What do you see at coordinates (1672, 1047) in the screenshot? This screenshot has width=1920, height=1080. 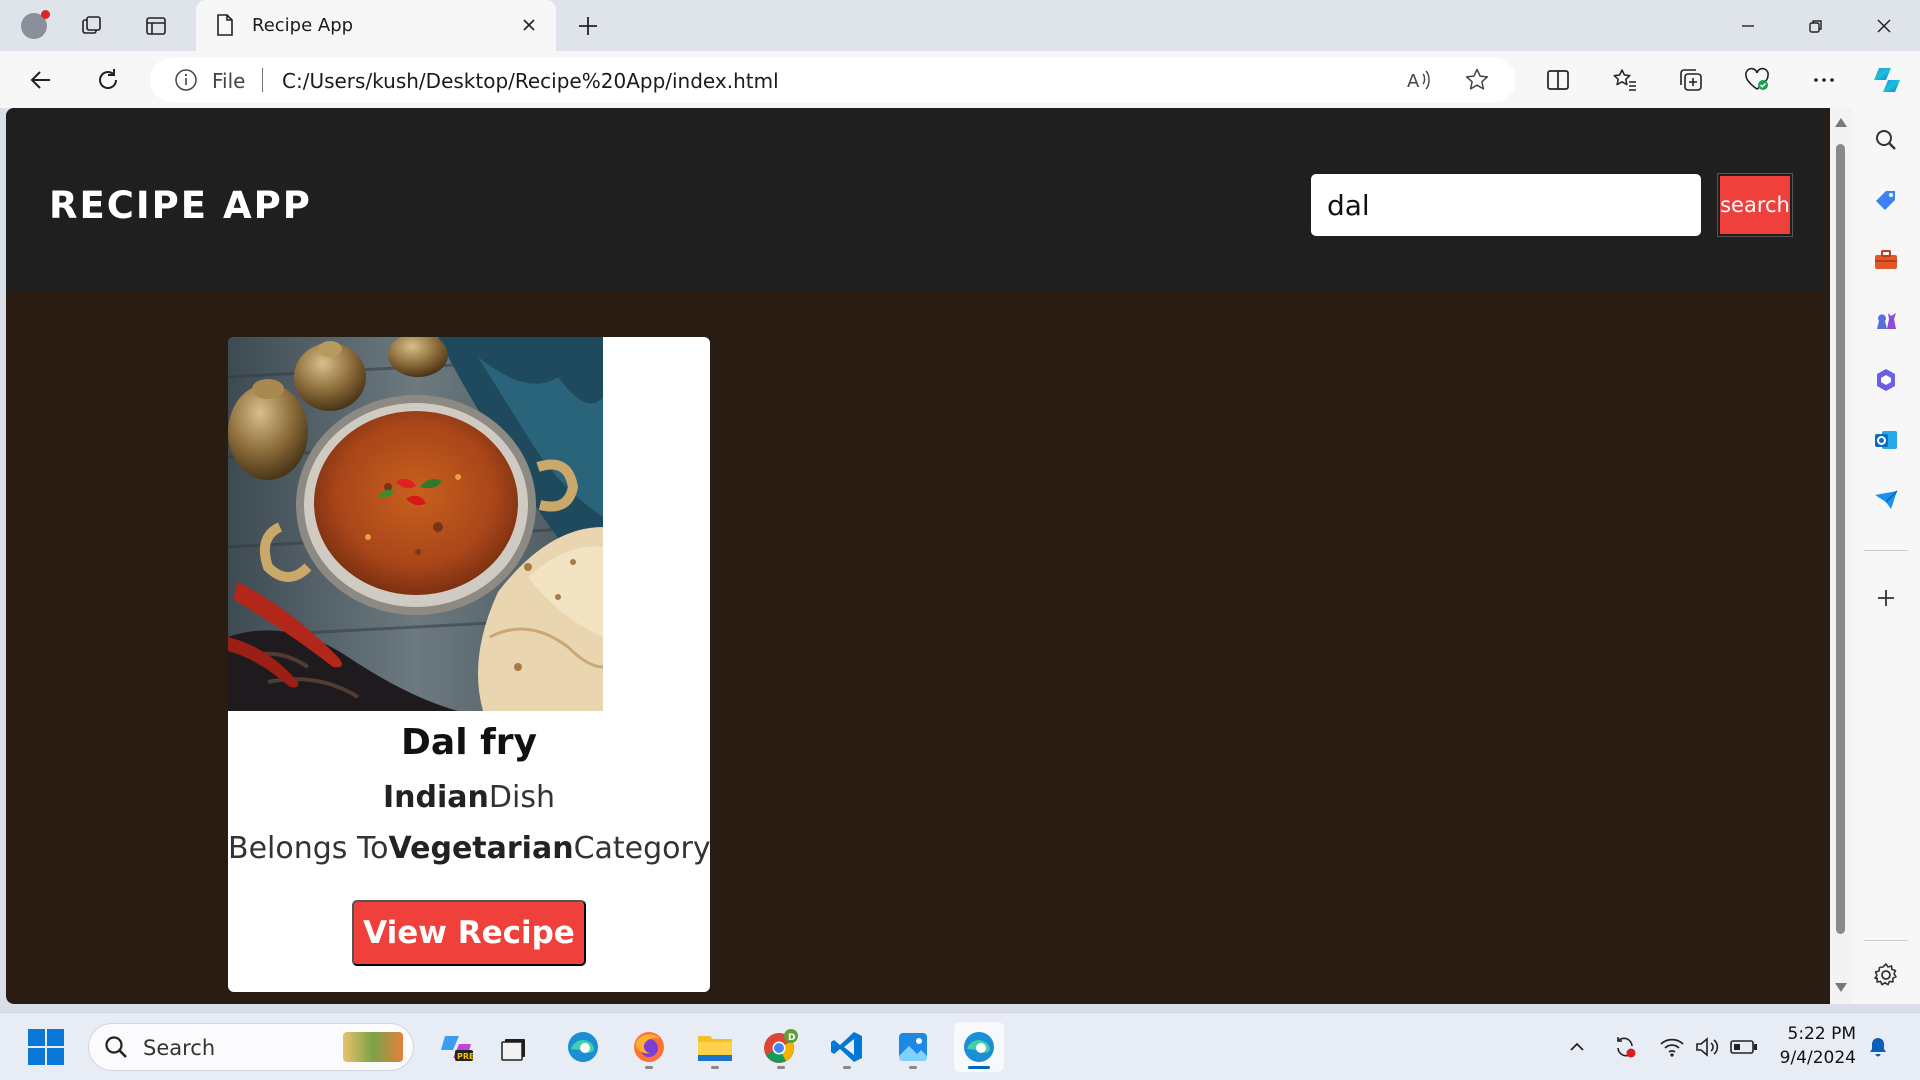 I see `wifi-icon` at bounding box center [1672, 1047].